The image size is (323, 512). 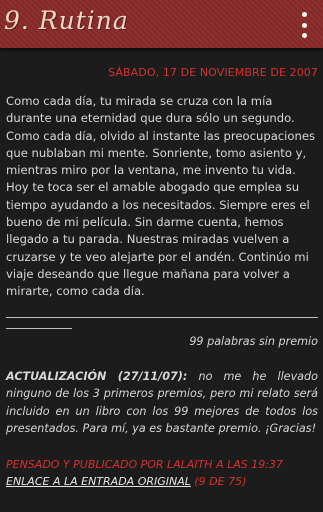 I want to click on original-post-link: ENLACE A LA ENTRADA ORIGINAL, so click(x=98, y=481).